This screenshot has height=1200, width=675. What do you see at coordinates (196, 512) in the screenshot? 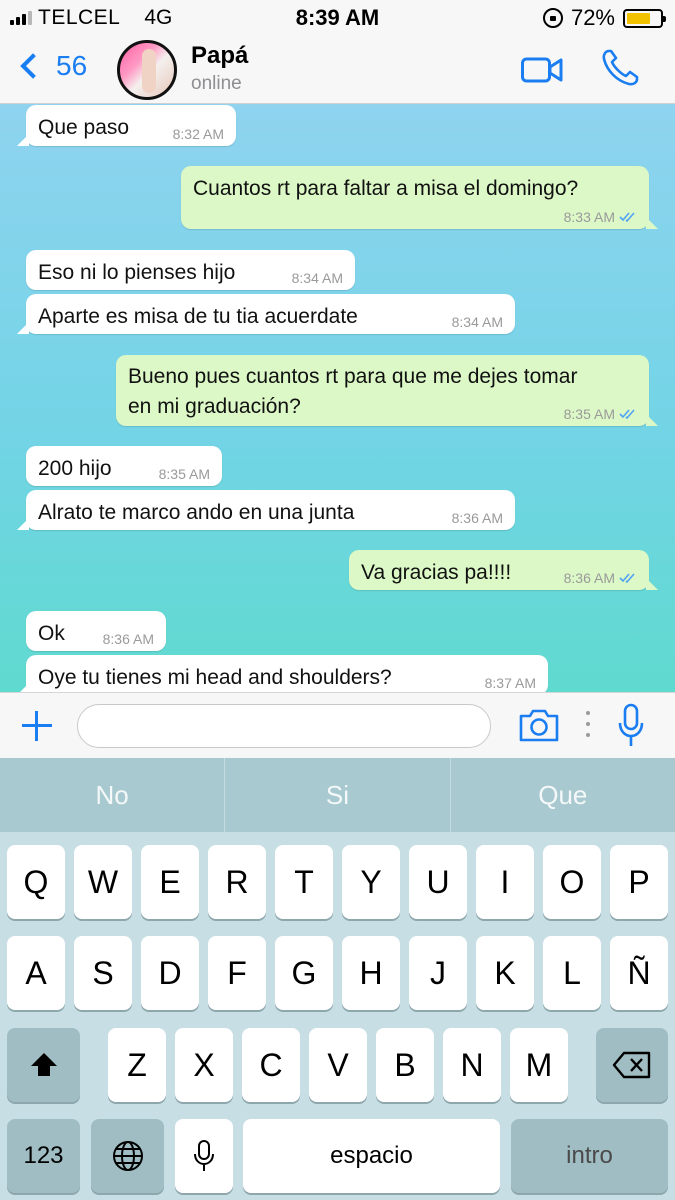
I see `message-text: Alrato te marco ando en una junta` at bounding box center [196, 512].